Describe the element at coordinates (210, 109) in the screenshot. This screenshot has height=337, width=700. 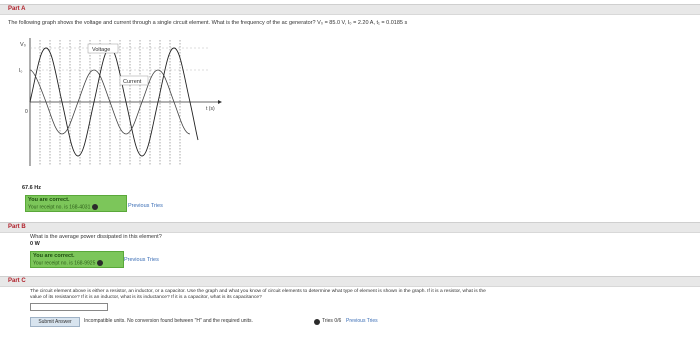
I see `t-axis-label: t (s)` at that location.